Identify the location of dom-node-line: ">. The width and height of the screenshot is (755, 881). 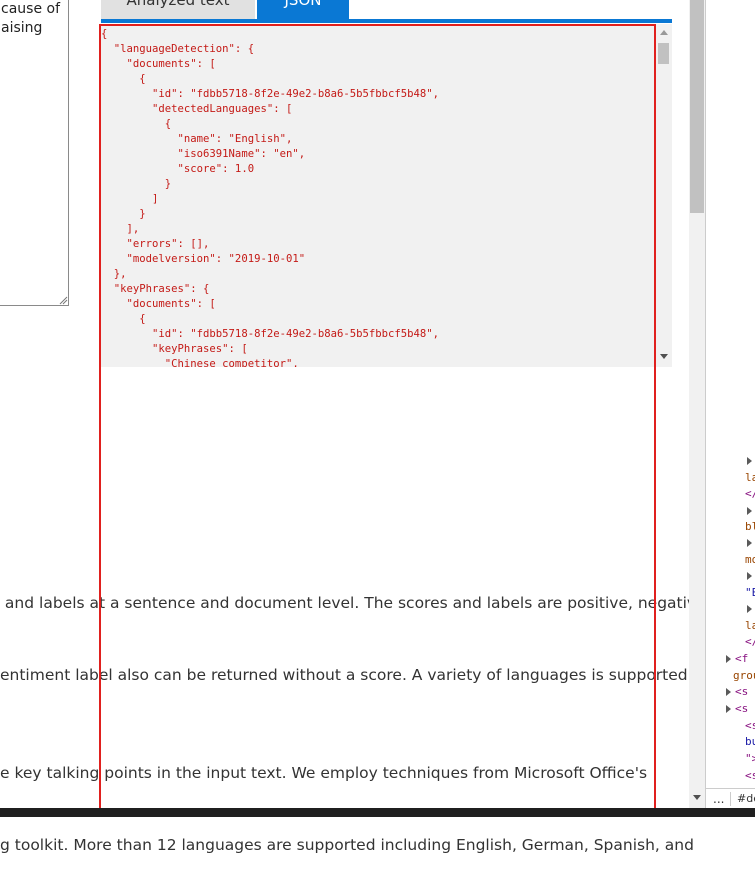
(750, 759).